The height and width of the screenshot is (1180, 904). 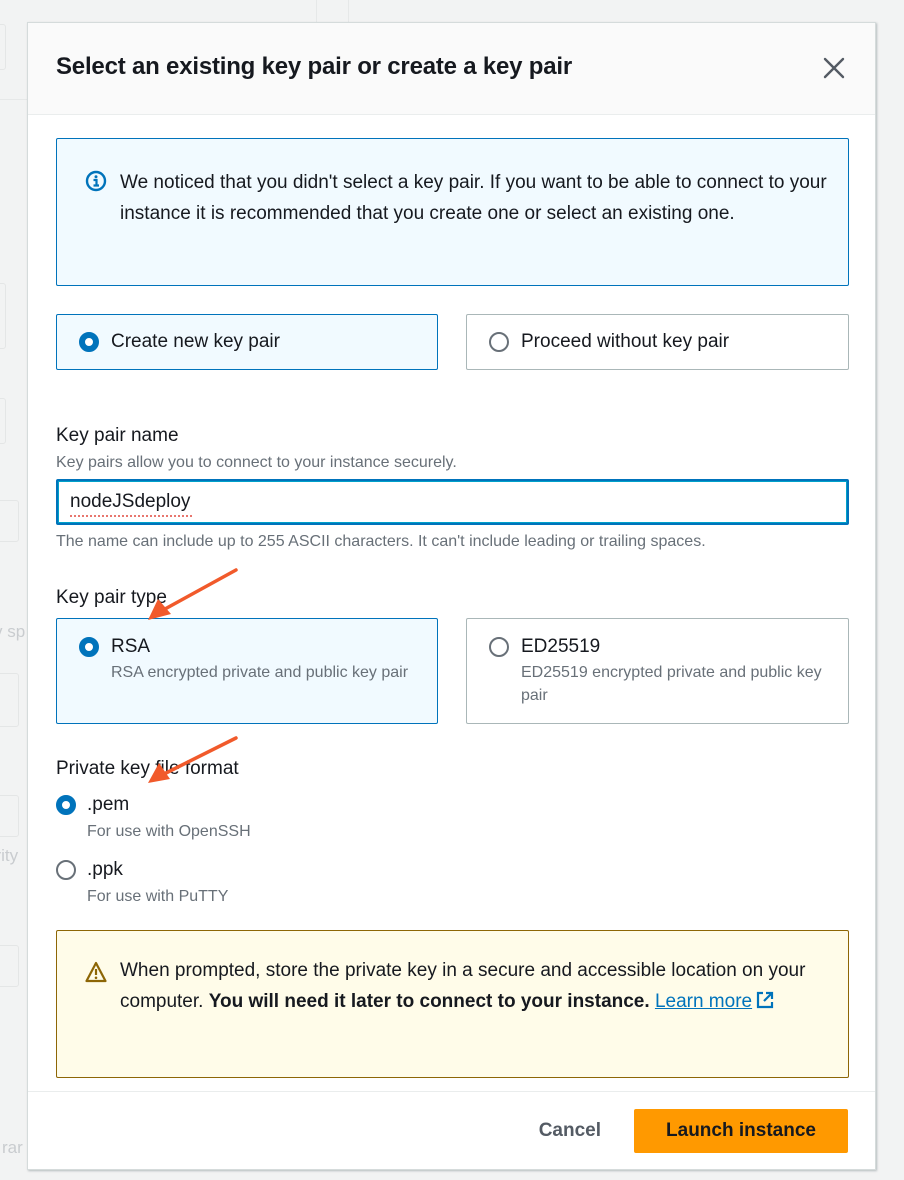 What do you see at coordinates (451, 1130) in the screenshot?
I see `modal-footer: Cancel Launch instance` at bounding box center [451, 1130].